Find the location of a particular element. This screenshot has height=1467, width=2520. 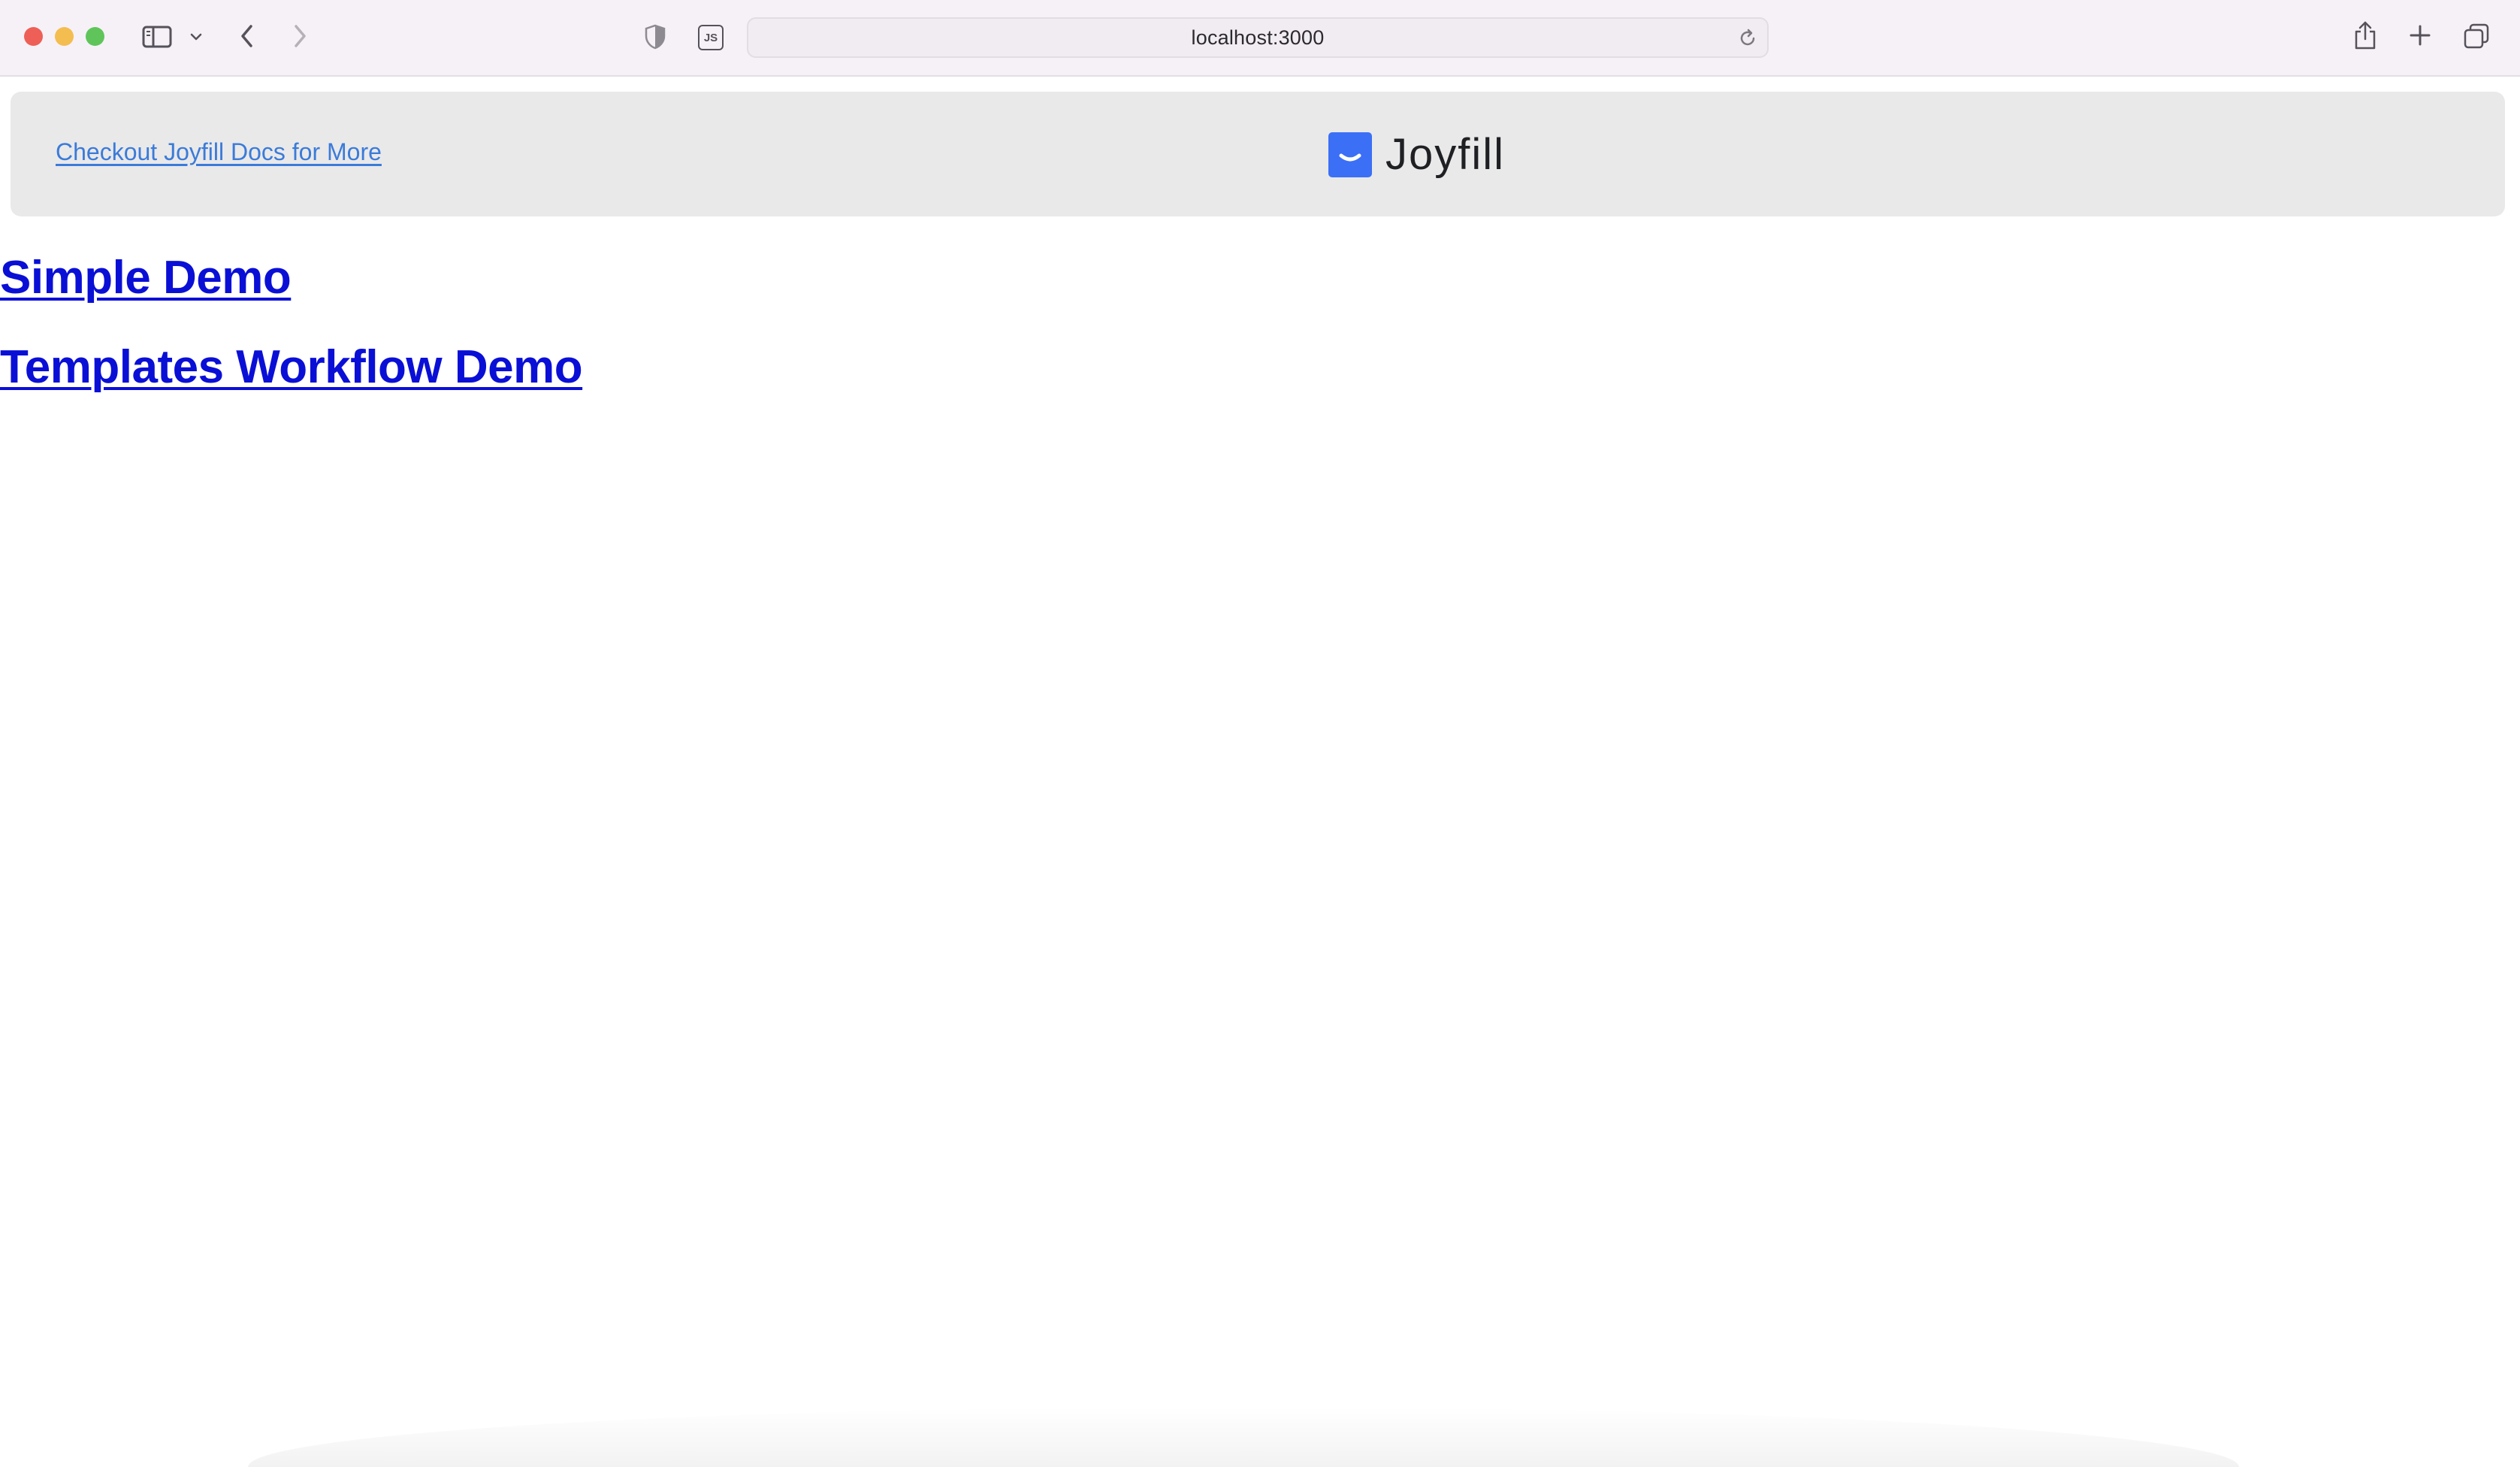

browser-toolbar: JS localhost:3000 is located at coordinates (1260, 39).